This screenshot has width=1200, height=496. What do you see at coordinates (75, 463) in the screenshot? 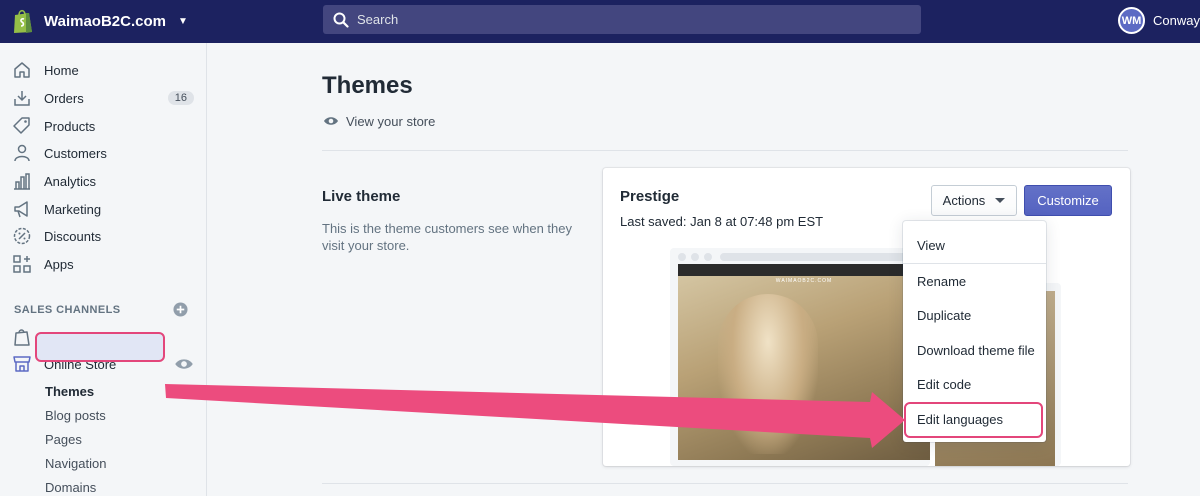
I see `sidebar-subitem-navigation: Navigation` at bounding box center [75, 463].